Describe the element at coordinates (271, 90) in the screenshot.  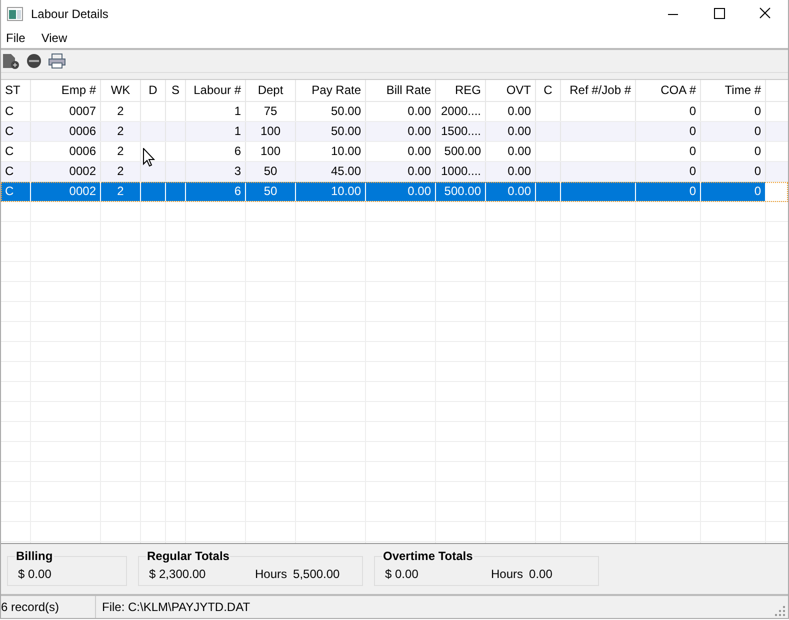
I see `column-header: Dept` at that location.